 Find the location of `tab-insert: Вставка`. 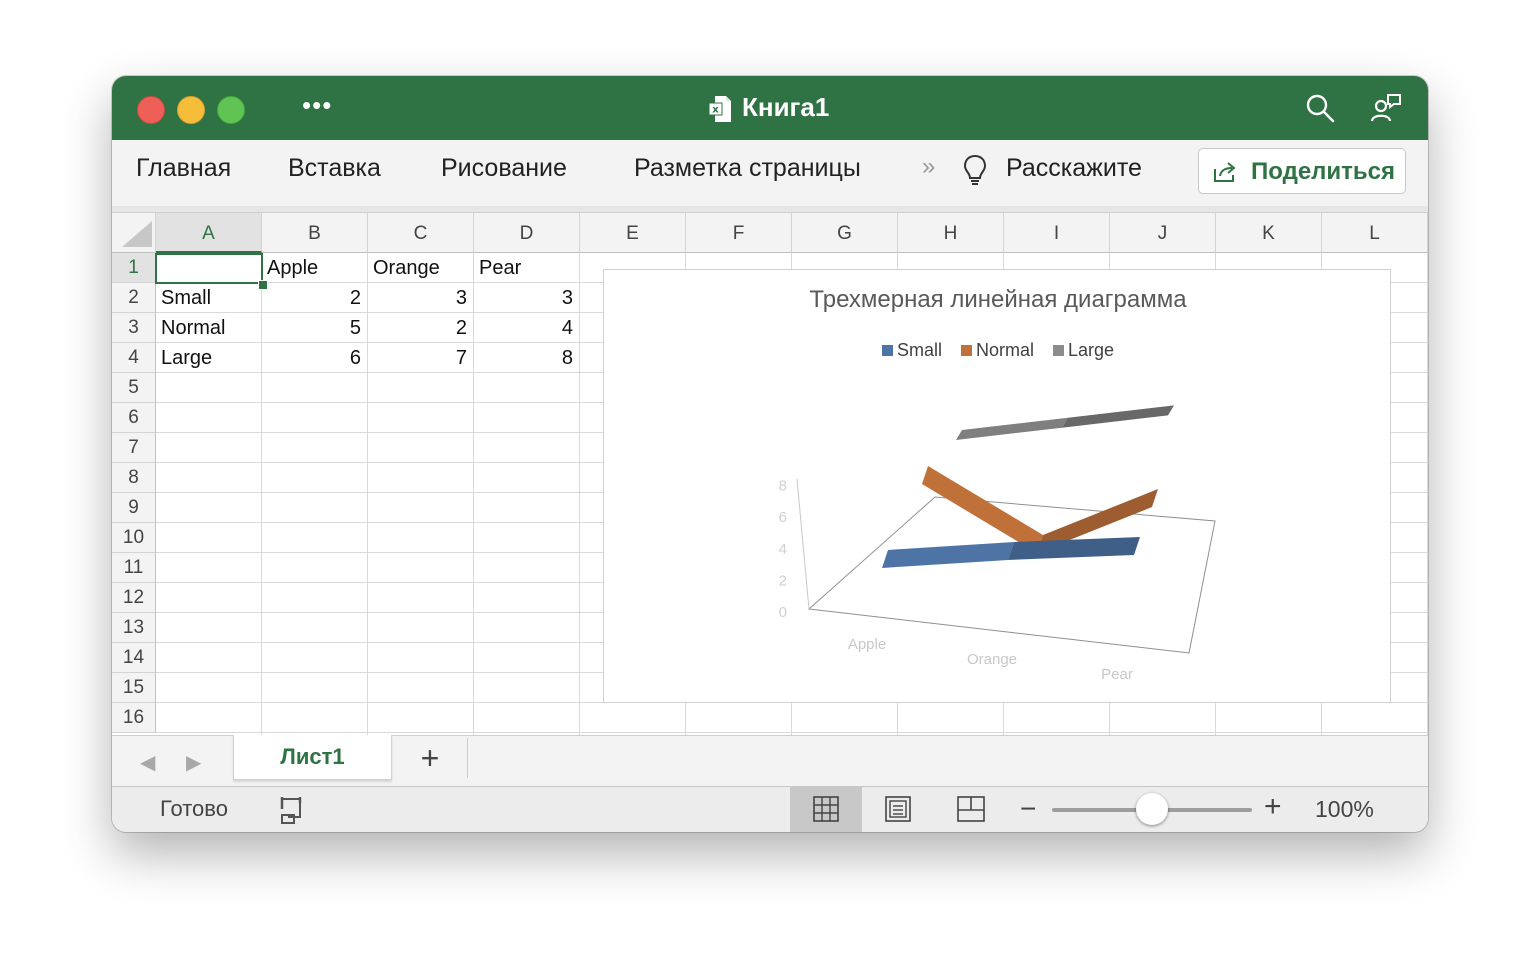

tab-insert: Вставка is located at coordinates (334, 168).